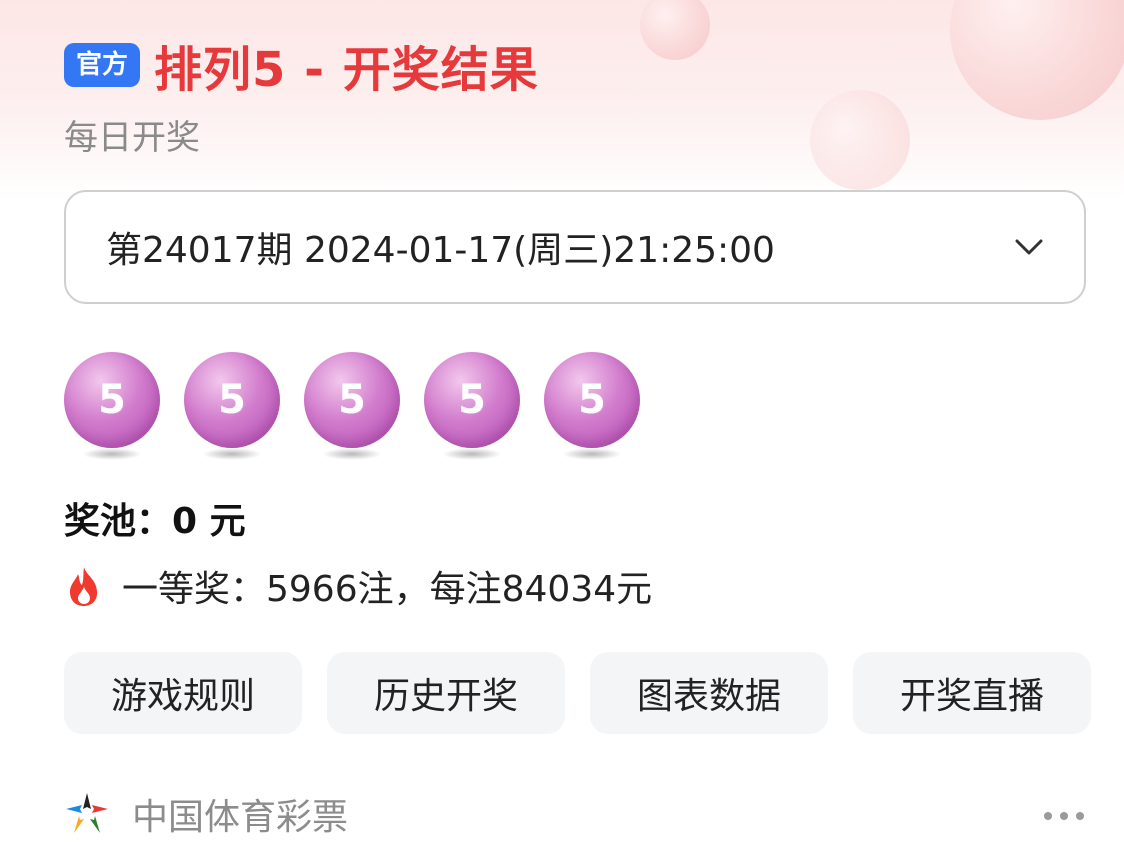  Describe the element at coordinates (102, 65) in the screenshot. I see `official-badge: 官方` at that location.